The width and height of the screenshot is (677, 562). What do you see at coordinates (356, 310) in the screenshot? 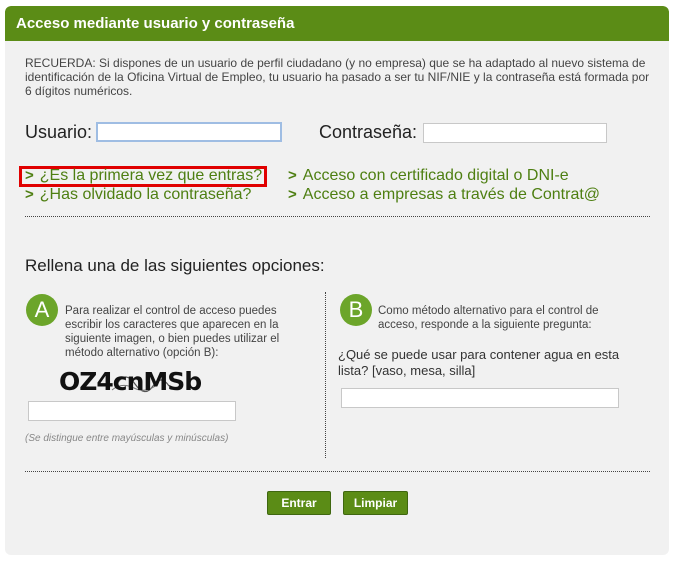
I see `option-b-badge: B` at bounding box center [356, 310].